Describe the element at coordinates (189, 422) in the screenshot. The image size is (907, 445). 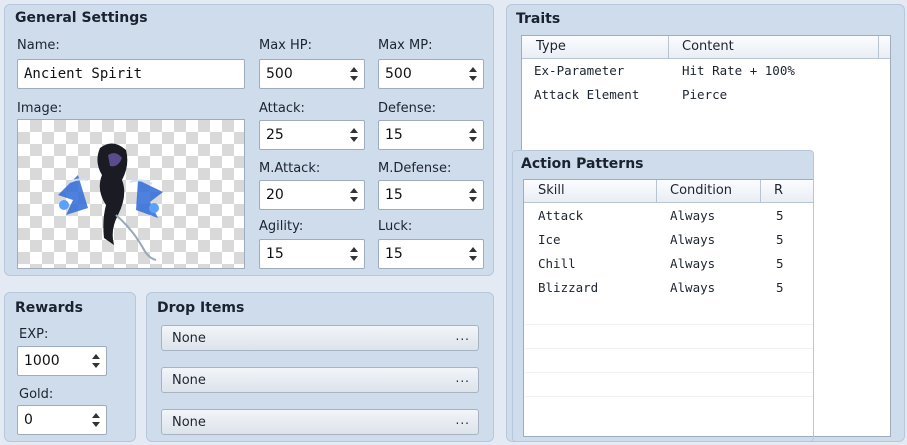
I see `drop-item-3-label: None` at that location.